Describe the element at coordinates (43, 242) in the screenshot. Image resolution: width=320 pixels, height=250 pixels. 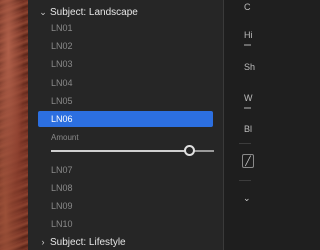
I see `chevron-right-icon: ›` at that location.